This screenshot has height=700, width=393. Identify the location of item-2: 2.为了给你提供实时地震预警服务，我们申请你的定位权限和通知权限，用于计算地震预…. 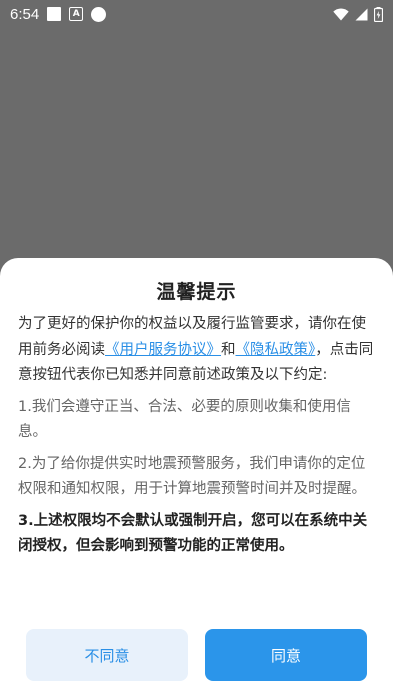
(192, 476).